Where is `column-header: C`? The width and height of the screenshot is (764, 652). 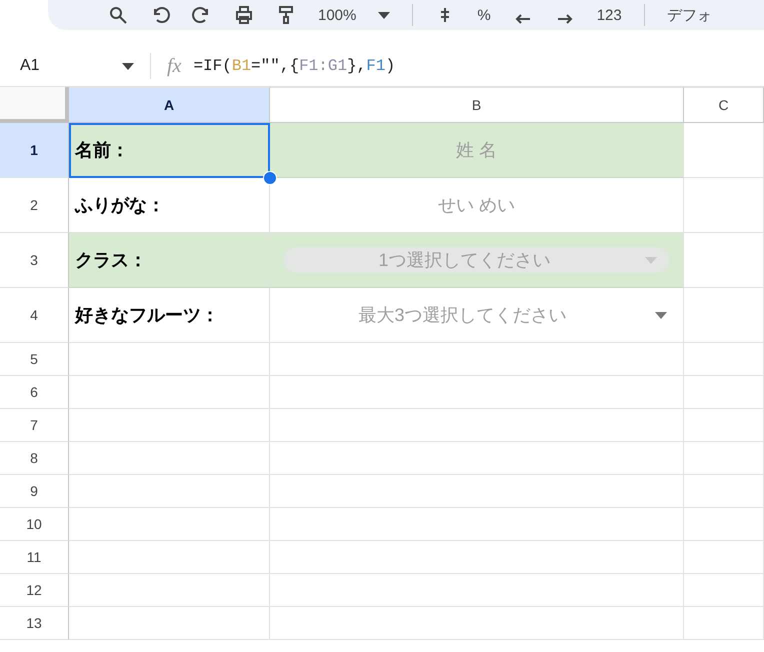
column-header: C is located at coordinates (724, 105).